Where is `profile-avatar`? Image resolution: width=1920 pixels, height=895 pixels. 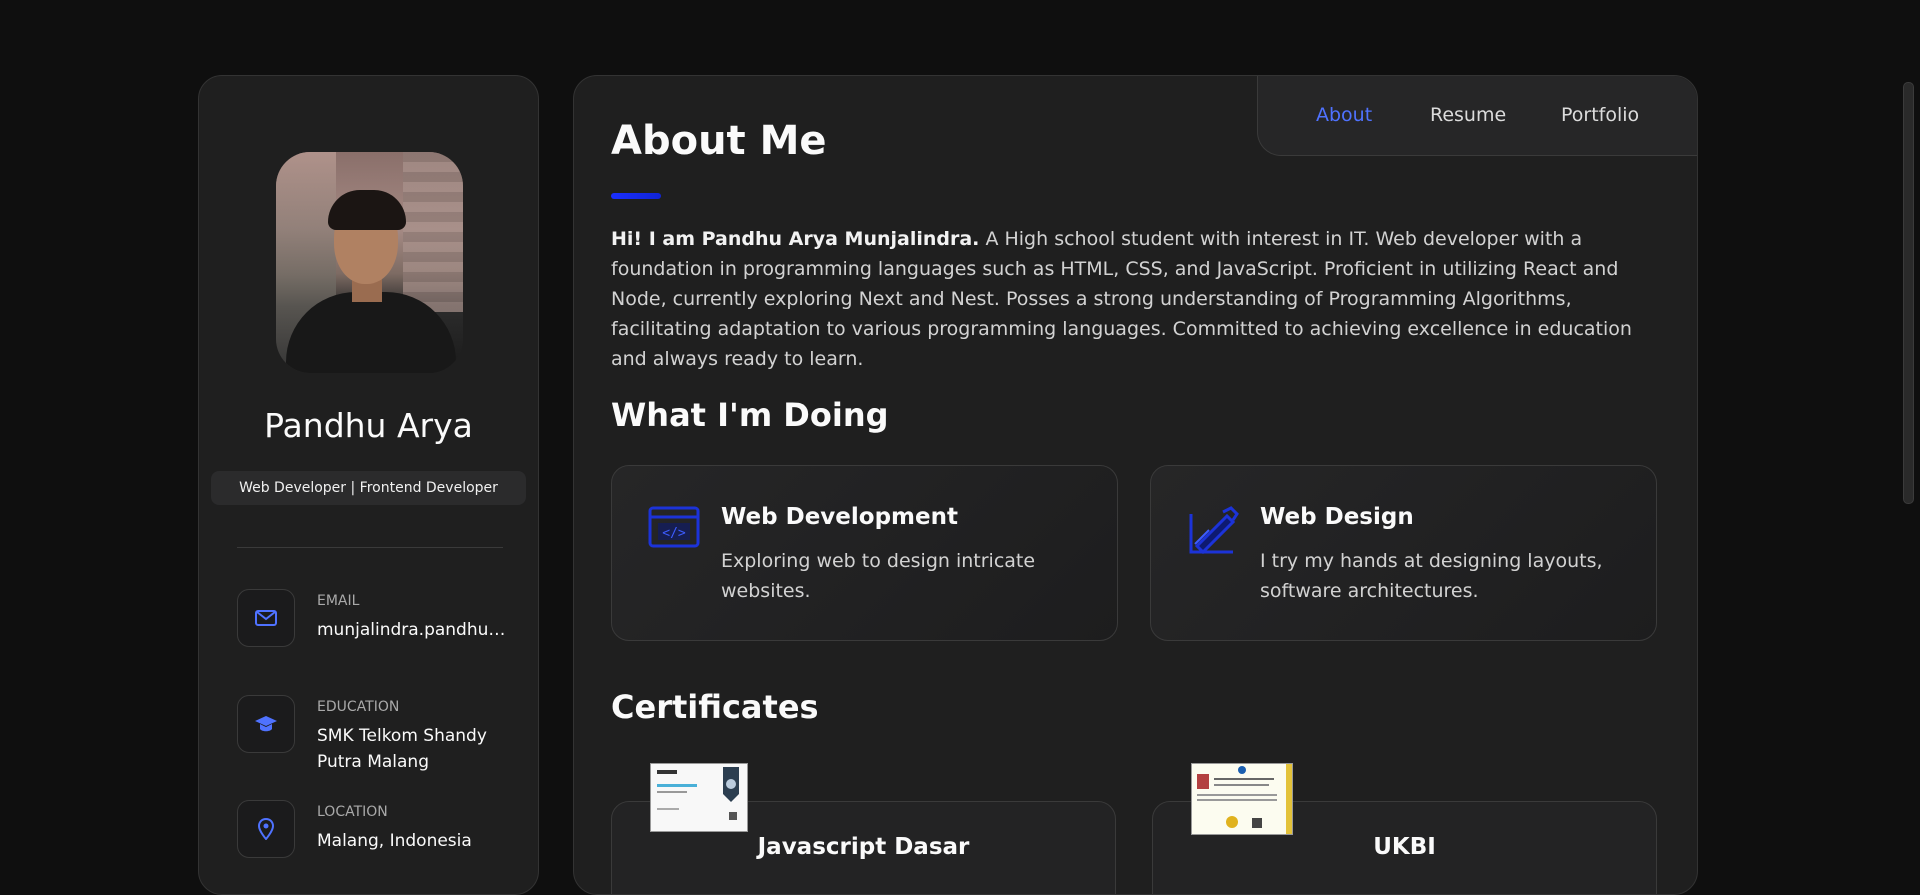 profile-avatar is located at coordinates (369, 262).